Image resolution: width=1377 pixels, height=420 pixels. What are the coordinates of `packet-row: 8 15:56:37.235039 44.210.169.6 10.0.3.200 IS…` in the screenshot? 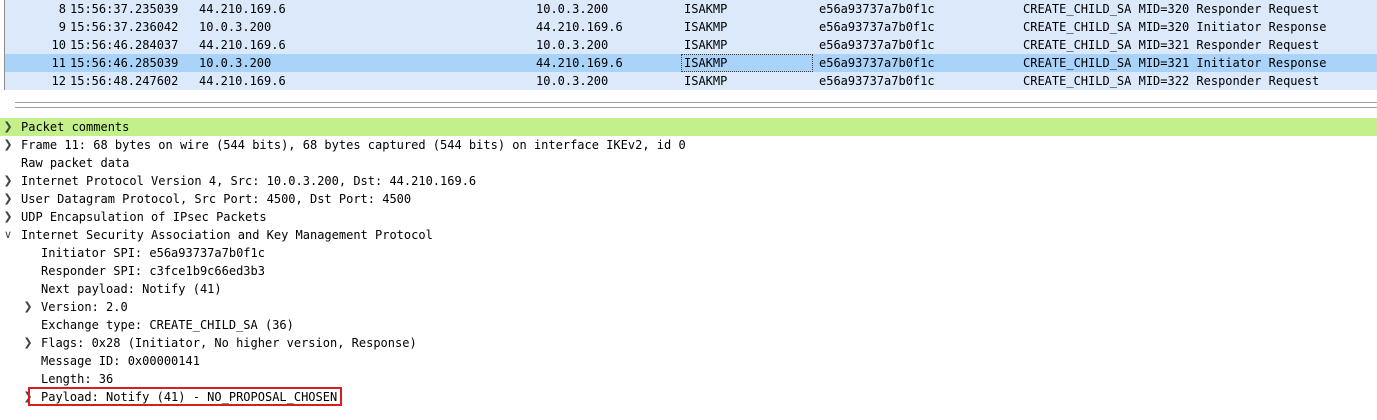 It's located at (690, 9).